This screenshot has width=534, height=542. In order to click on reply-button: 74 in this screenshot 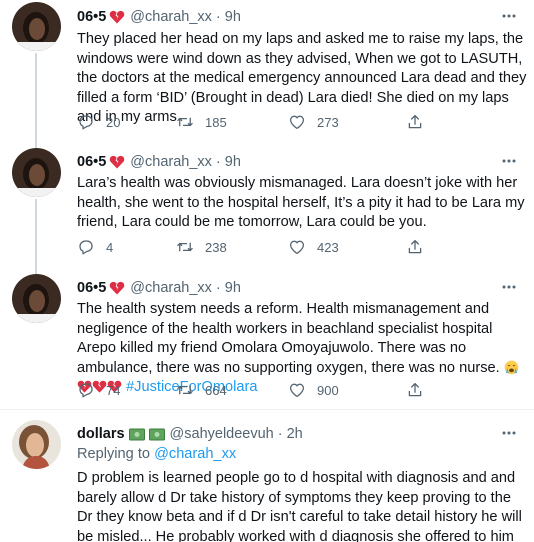, I will do `click(98, 390)`.